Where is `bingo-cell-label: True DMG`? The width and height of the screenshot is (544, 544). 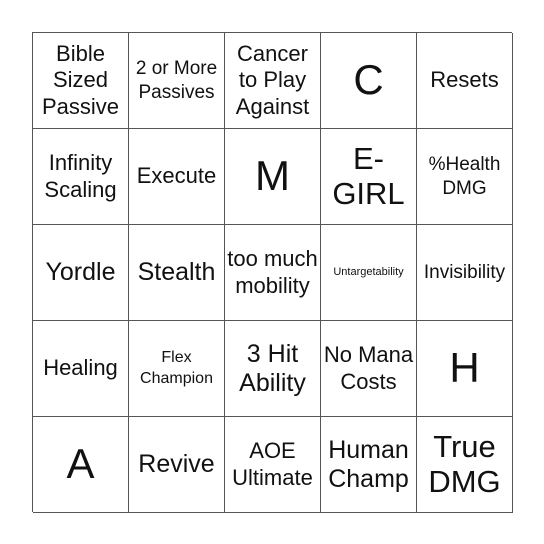 bingo-cell-label: True DMG is located at coordinates (464, 463).